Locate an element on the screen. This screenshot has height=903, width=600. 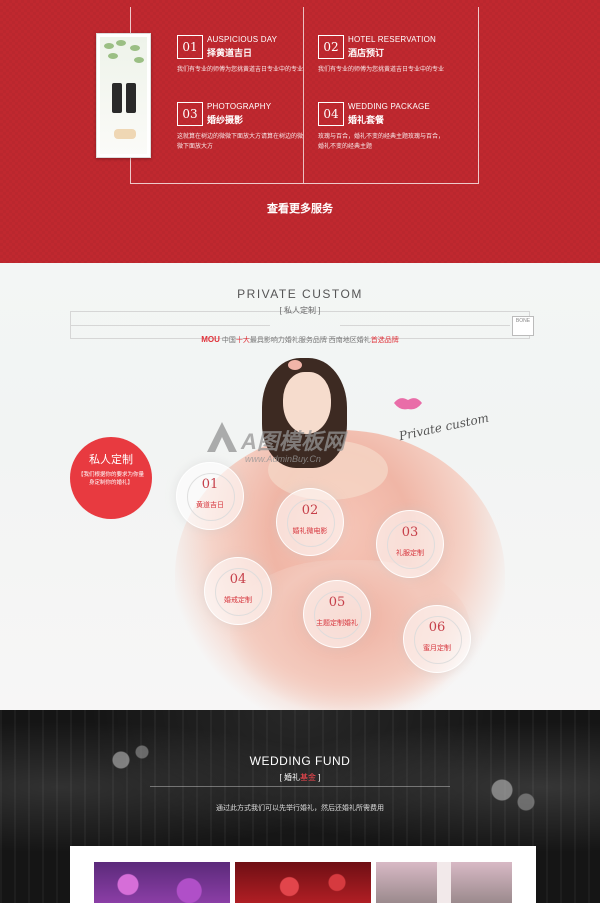
option-label: 婚戒定制 is located at coordinates (238, 600).